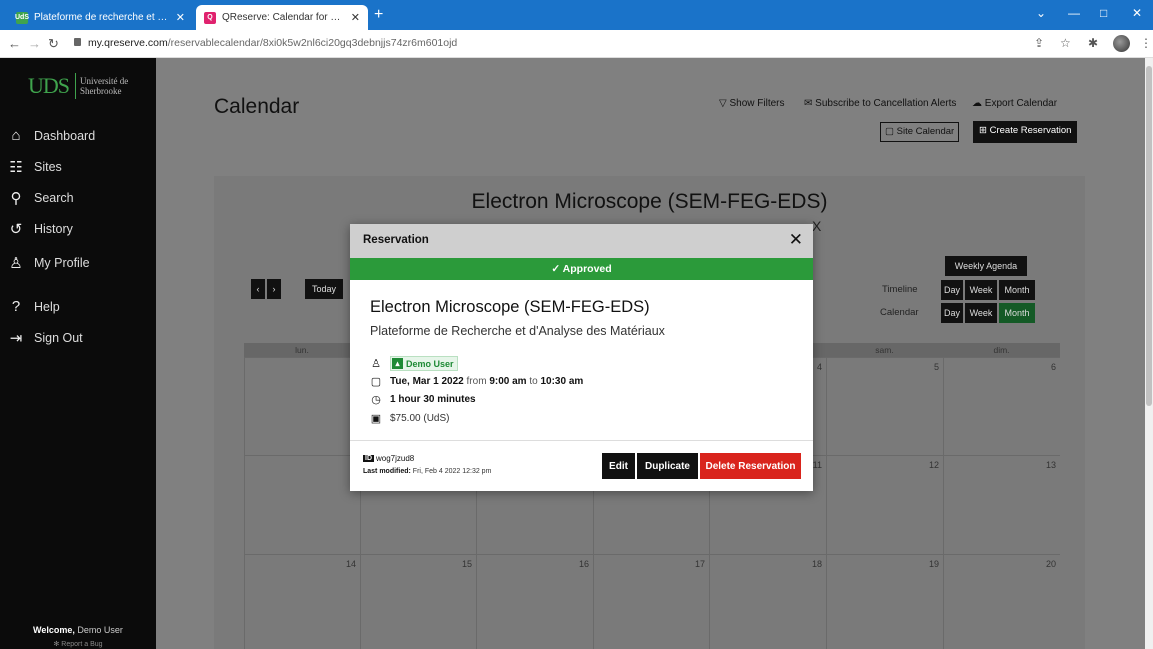 The height and width of the screenshot is (649, 1153). What do you see at coordinates (1025, 132) in the screenshot?
I see `create-reservation-button: ⊞ Create Reservation` at bounding box center [1025, 132].